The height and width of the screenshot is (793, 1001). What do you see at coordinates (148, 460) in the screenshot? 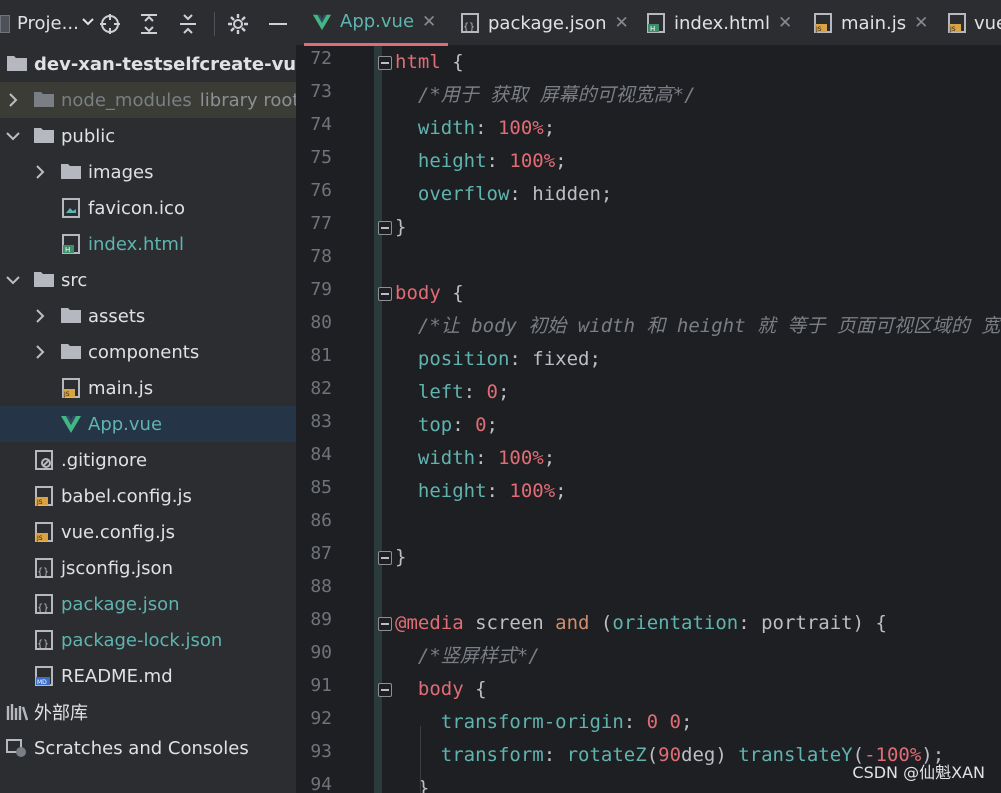
I see `tree-item-gitignore: .gitignore` at bounding box center [148, 460].